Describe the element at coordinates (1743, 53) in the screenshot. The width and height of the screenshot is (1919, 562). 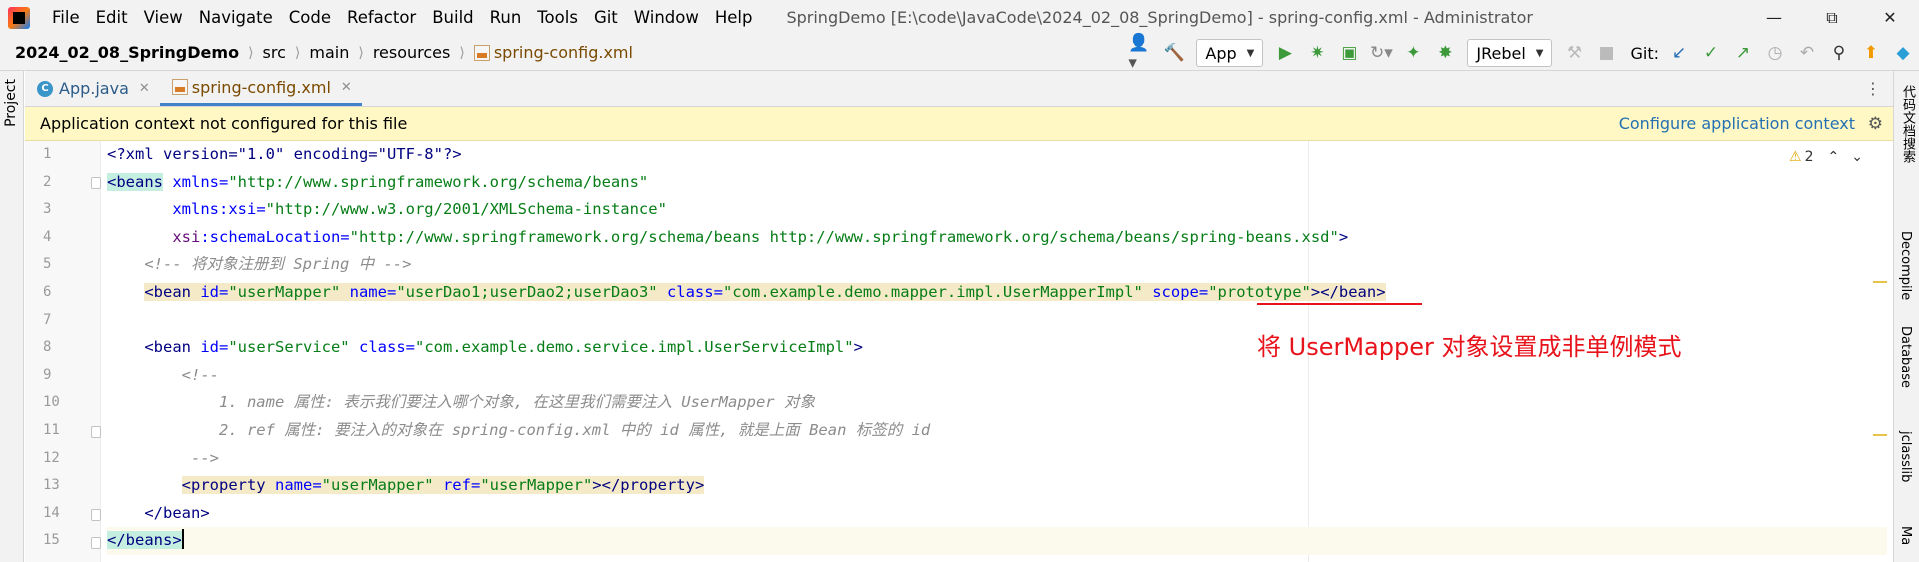
I see `git-push-icon: ↗` at that location.